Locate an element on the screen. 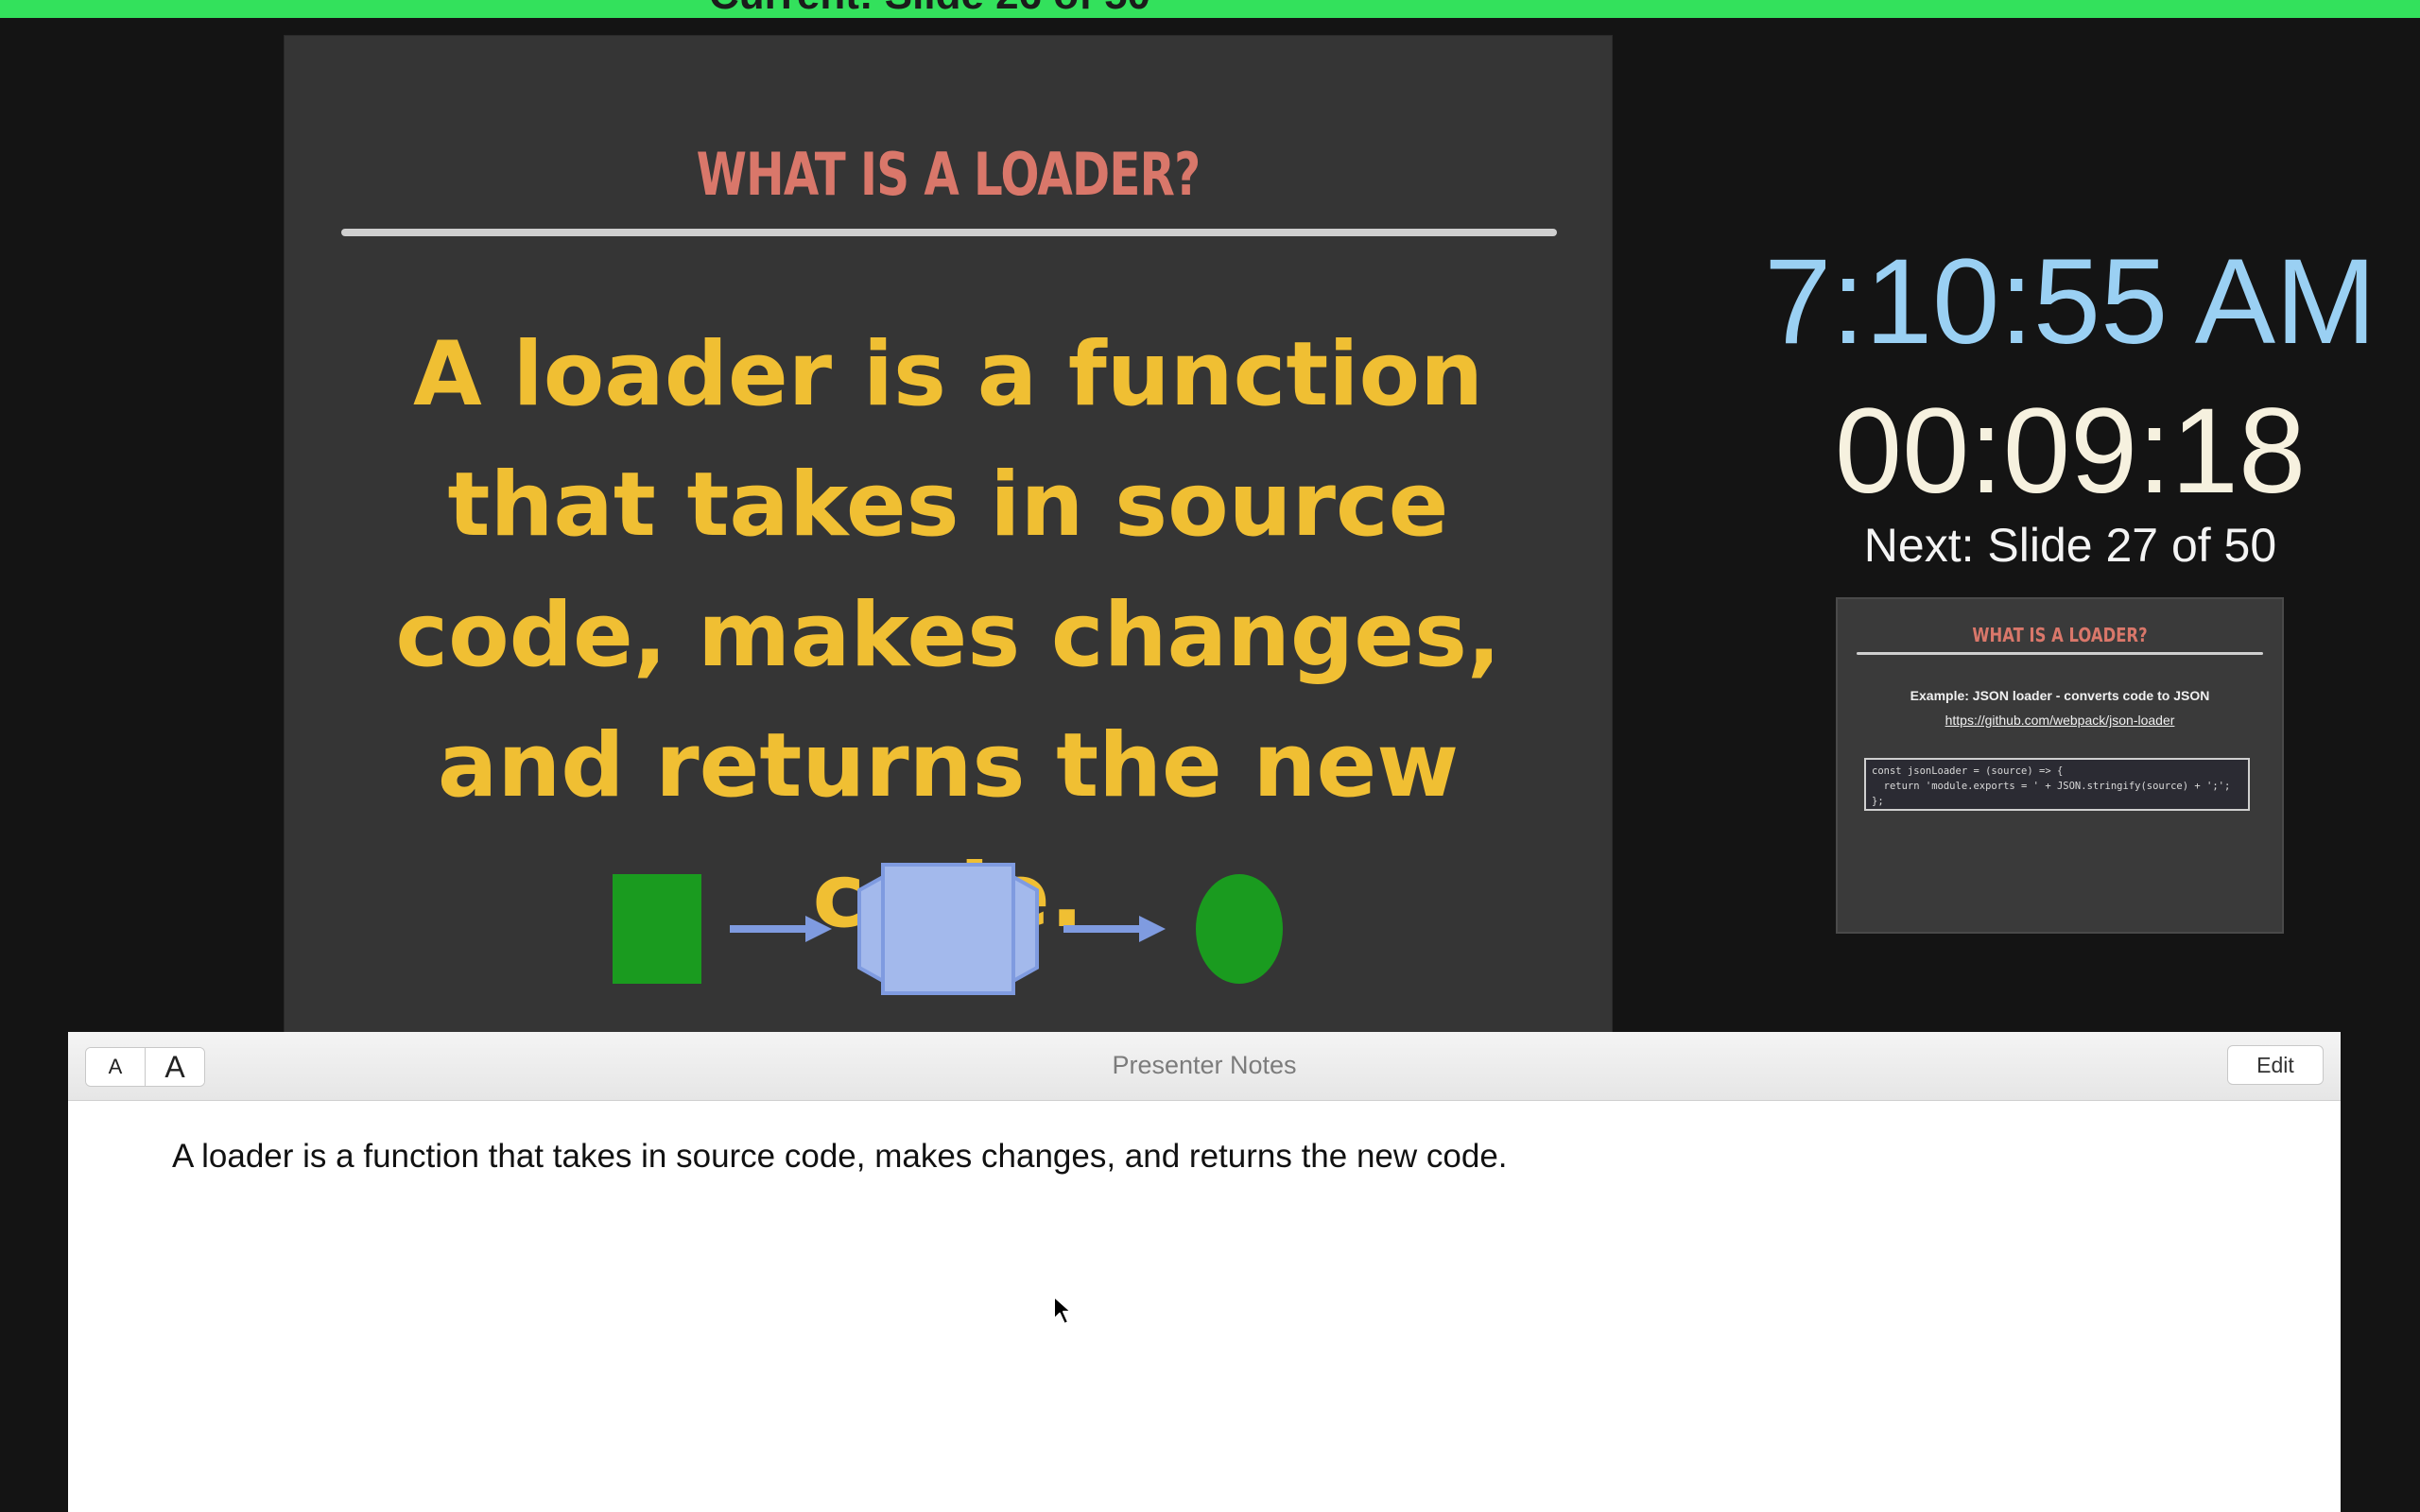 This screenshot has width=2420, height=1512. code-line: }; is located at coordinates (1878, 801).